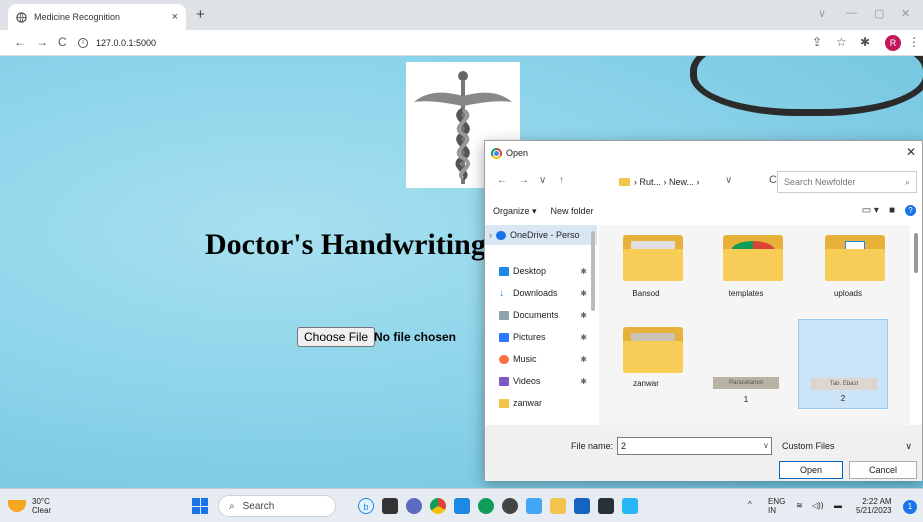  What do you see at coordinates (83, 43) in the screenshot?
I see `info-icon: i` at bounding box center [83, 43].